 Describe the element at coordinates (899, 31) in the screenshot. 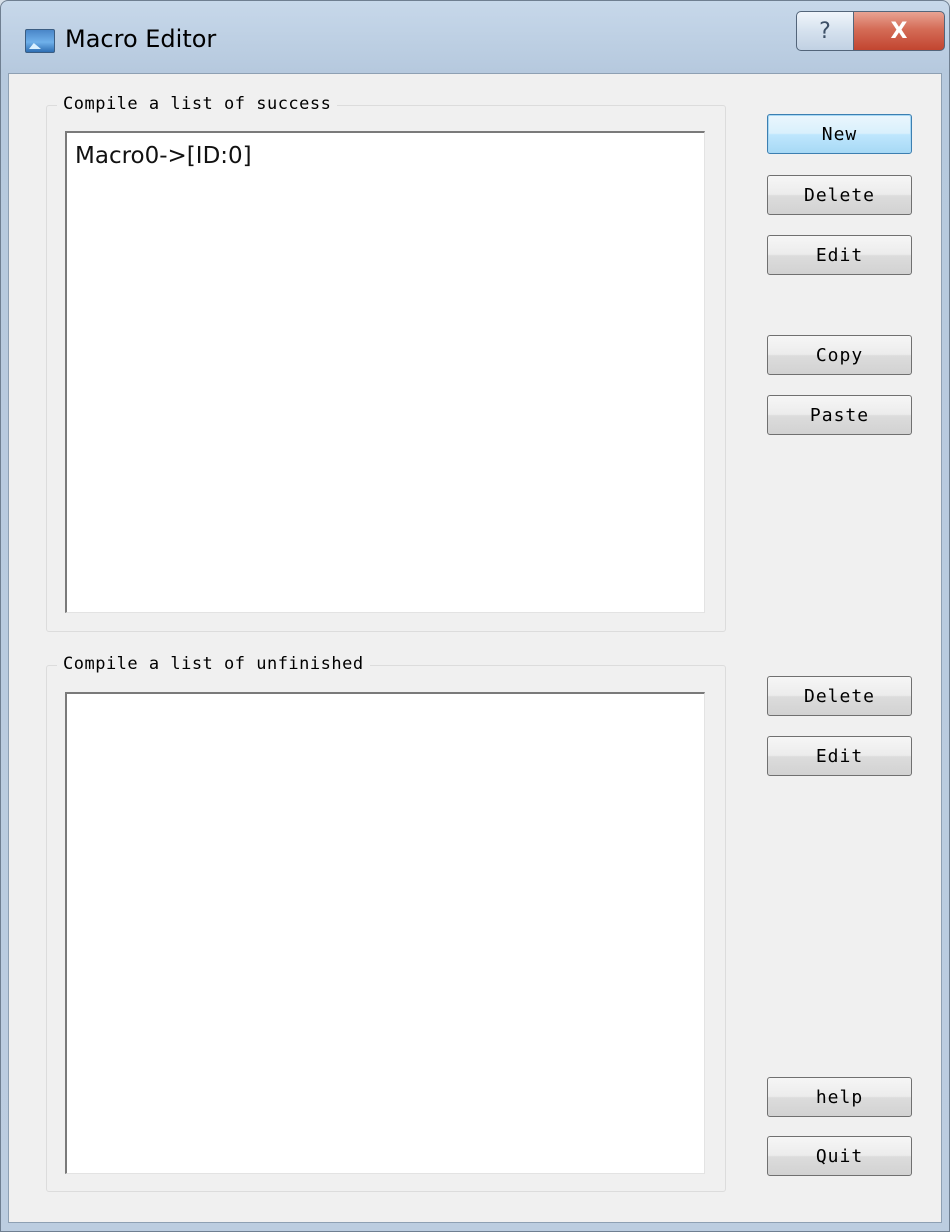

I see `close-caption-button: X` at that location.